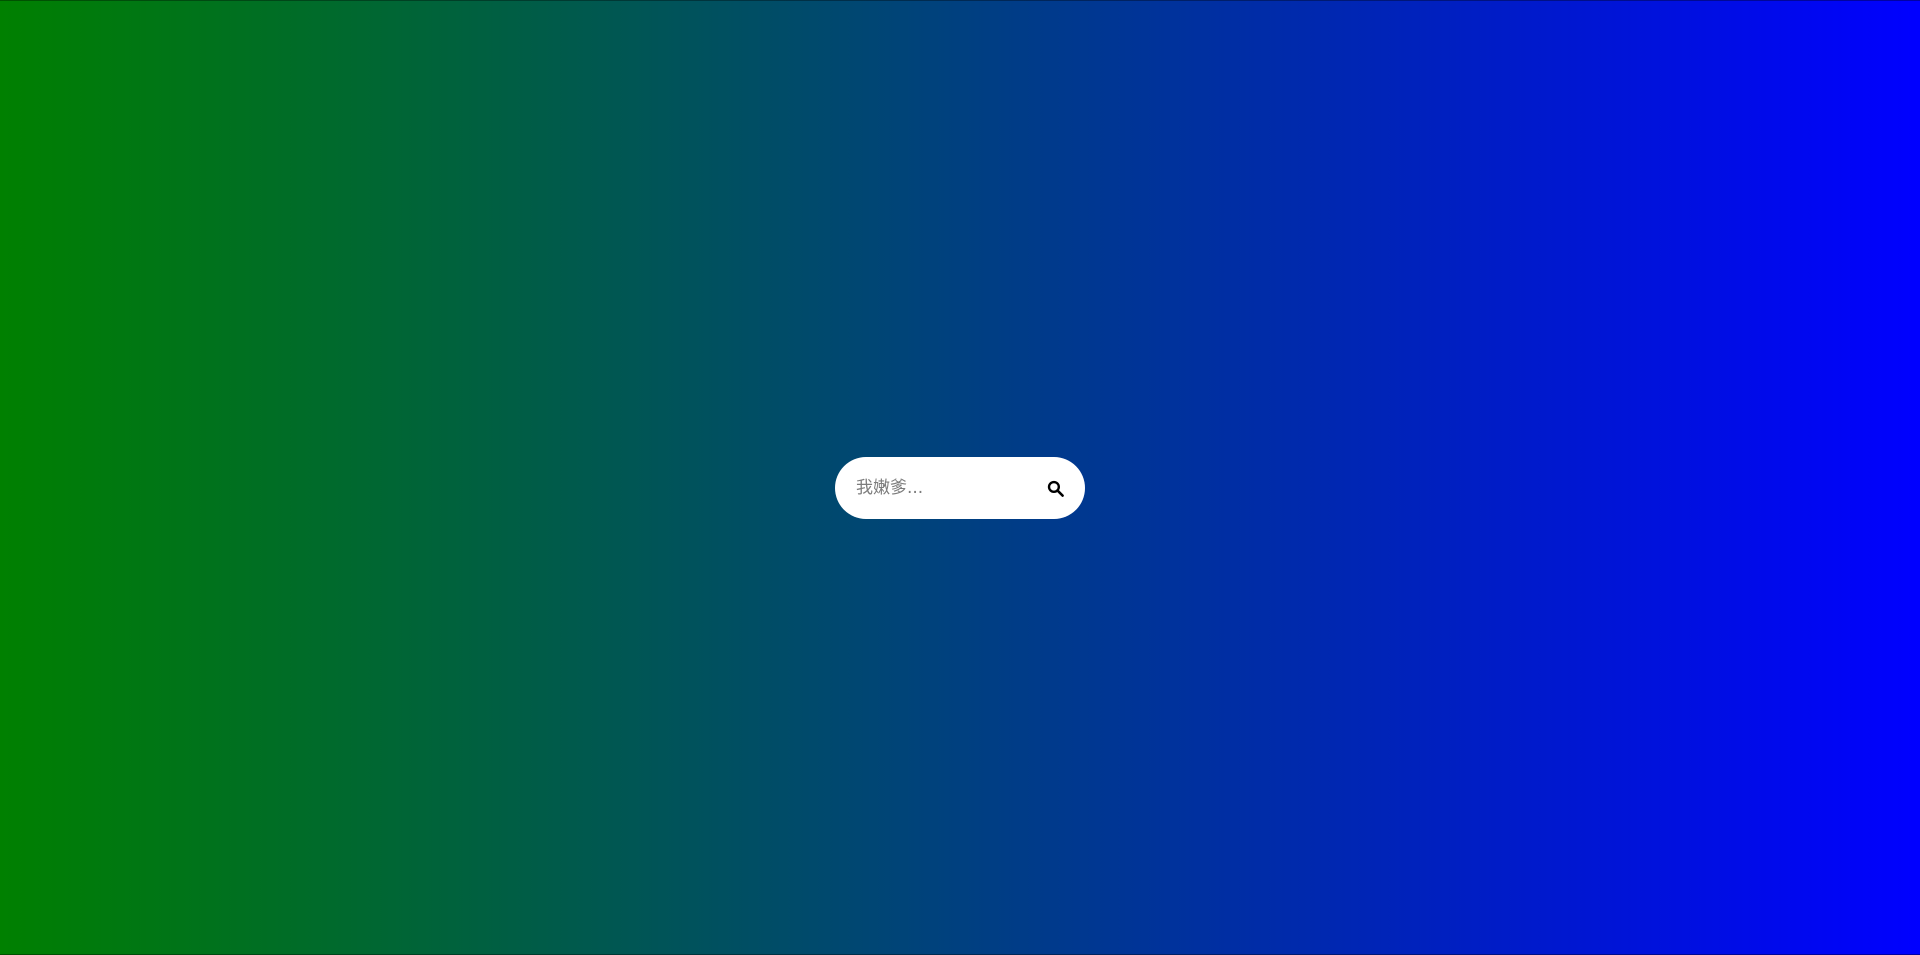 Image resolution: width=1920 pixels, height=955 pixels. Describe the element at coordinates (941, 488) in the screenshot. I see `search-input` at that location.